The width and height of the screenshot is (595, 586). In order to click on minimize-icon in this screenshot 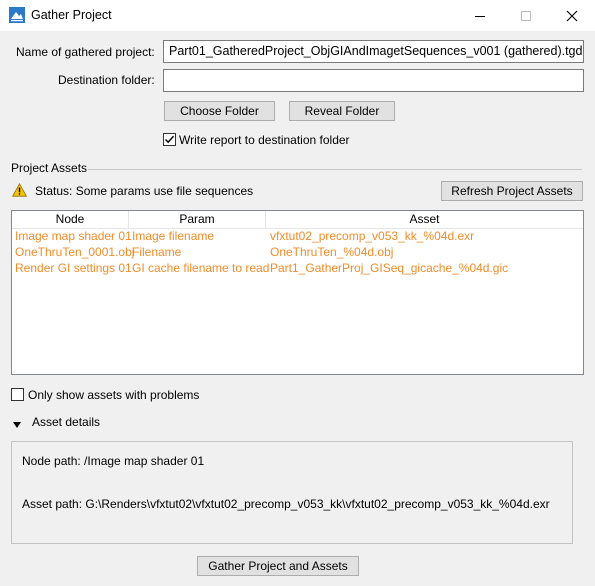, I will do `click(480, 16)`.